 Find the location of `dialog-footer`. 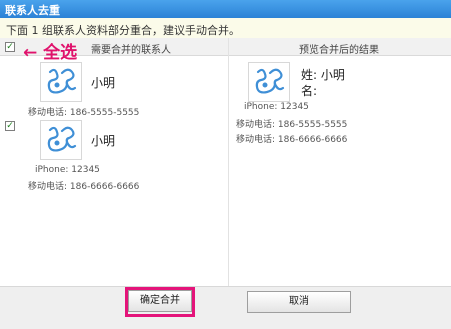

dialog-footer is located at coordinates (225, 307).